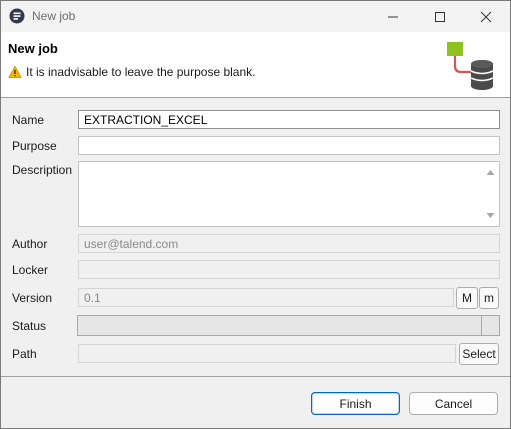  I want to click on purpose-label: Purpose, so click(34, 146).